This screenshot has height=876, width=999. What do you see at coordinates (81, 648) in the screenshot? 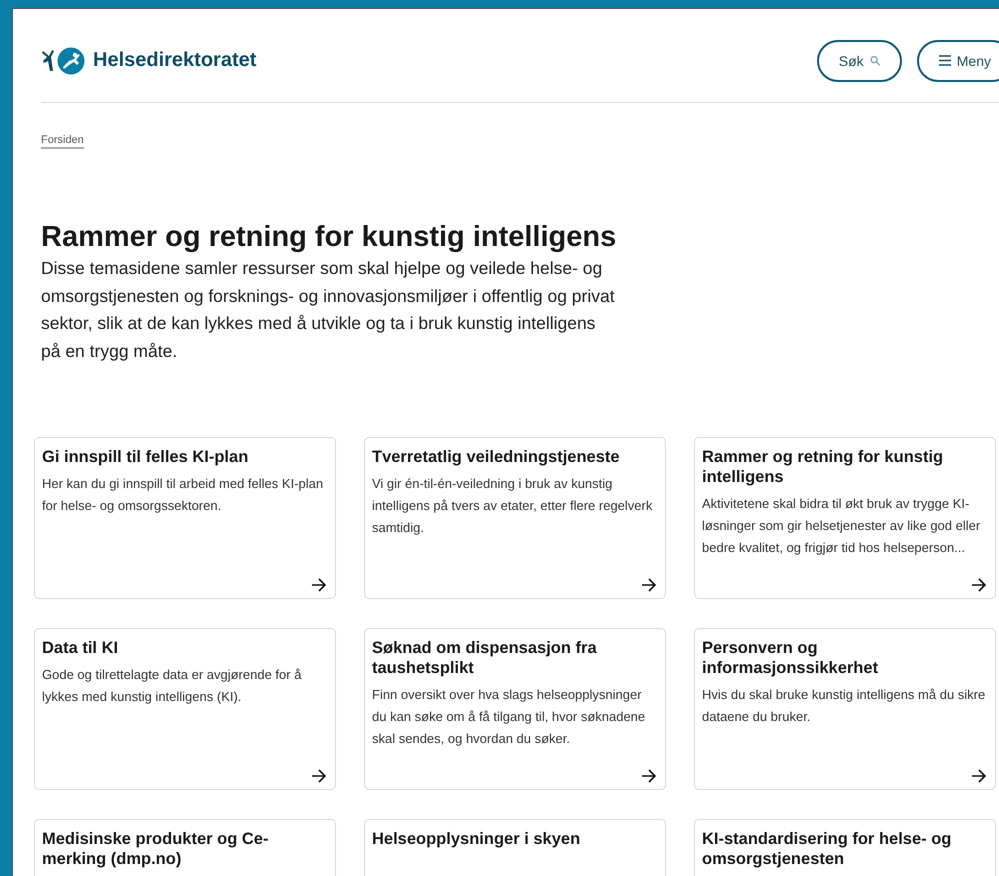
I see `card-title: Data til KI` at bounding box center [81, 648].